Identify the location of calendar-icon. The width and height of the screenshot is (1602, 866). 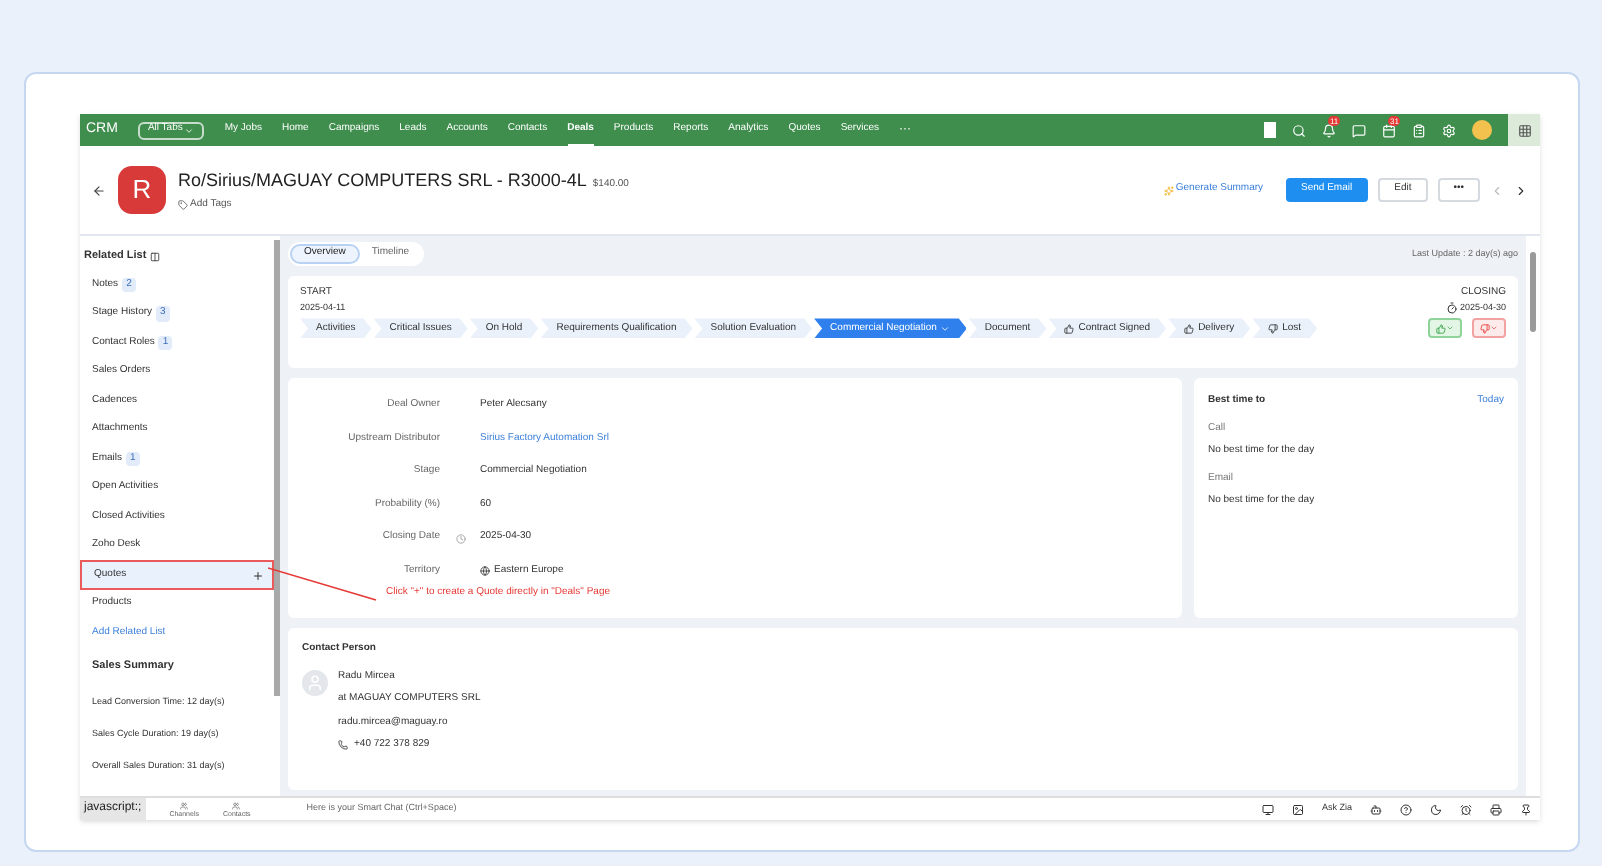
(1389, 130).